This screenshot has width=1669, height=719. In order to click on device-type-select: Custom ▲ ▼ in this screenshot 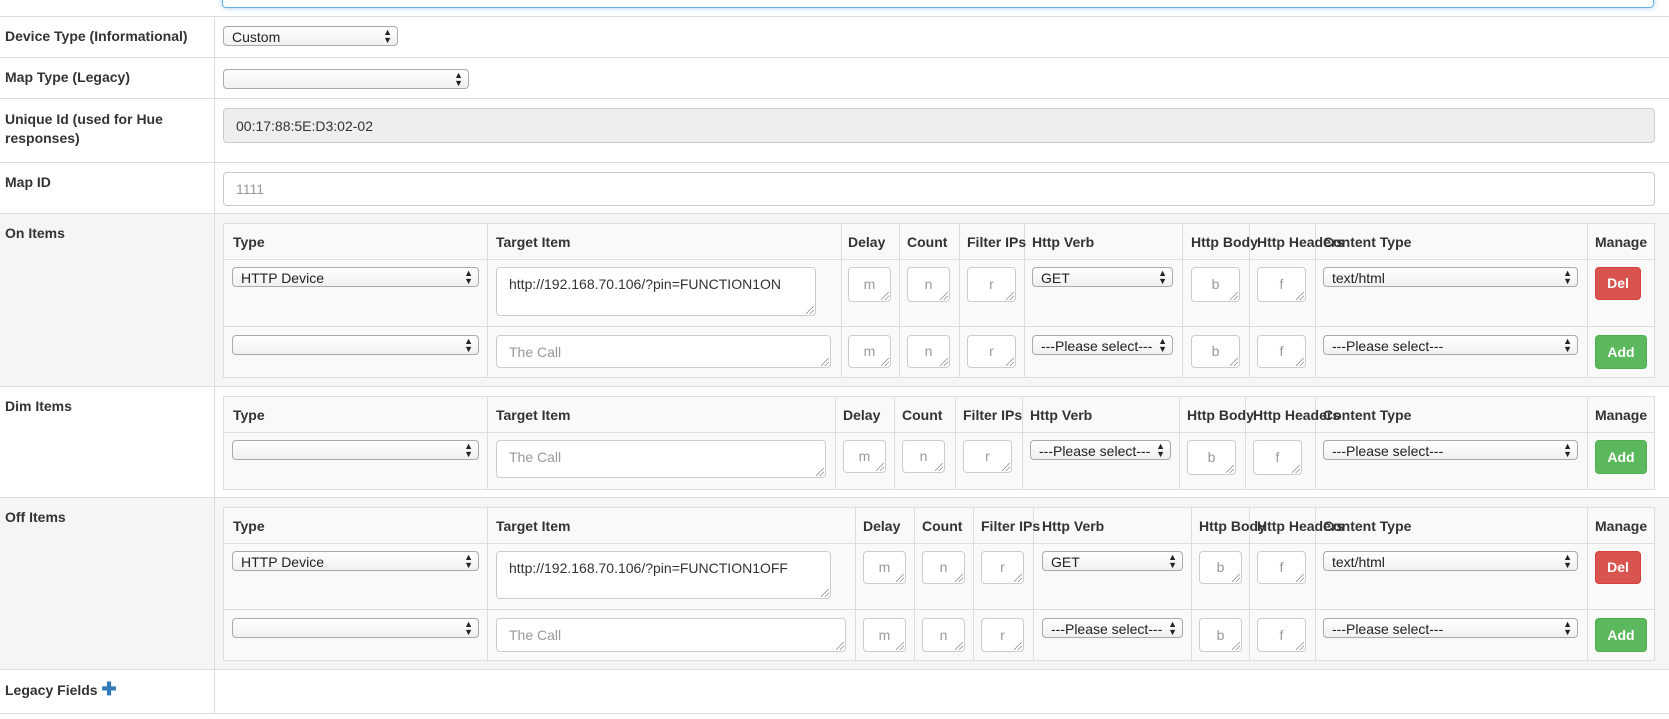, I will do `click(310, 36)`.